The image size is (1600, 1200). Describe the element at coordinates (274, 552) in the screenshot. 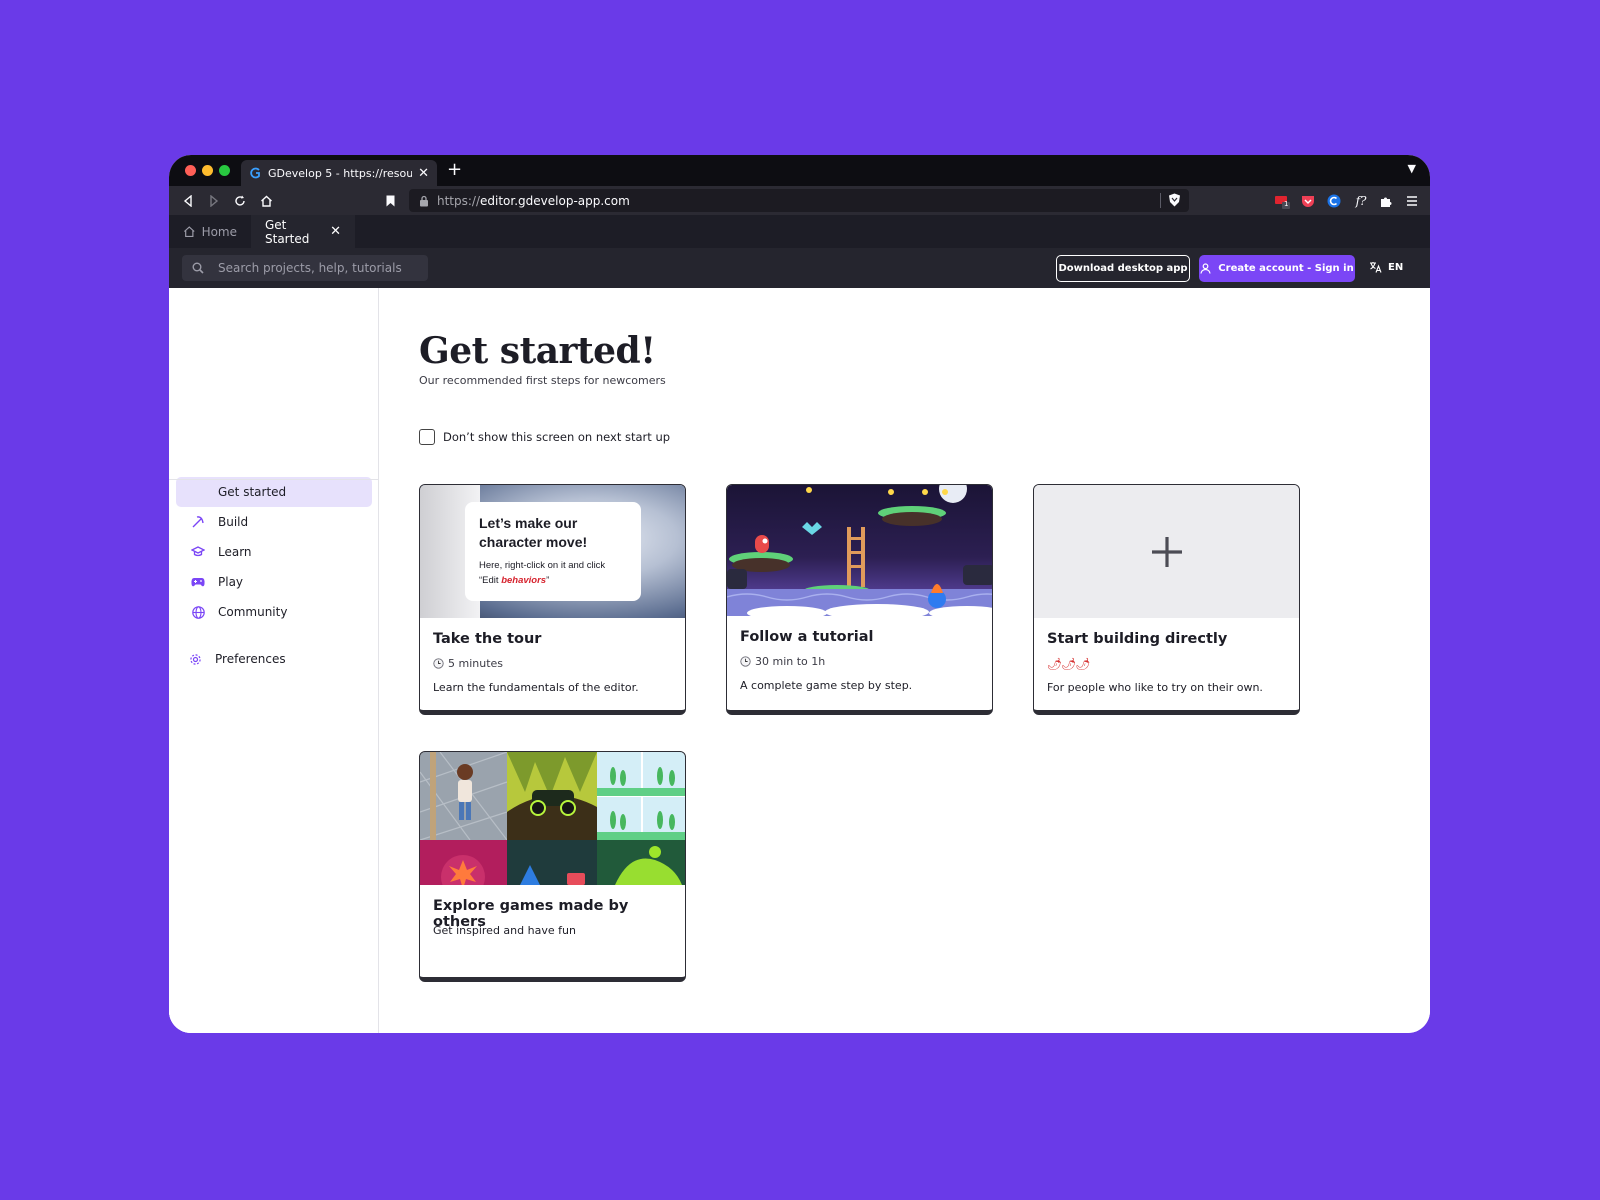

I see `sidebar-item-learn: Learn` at that location.